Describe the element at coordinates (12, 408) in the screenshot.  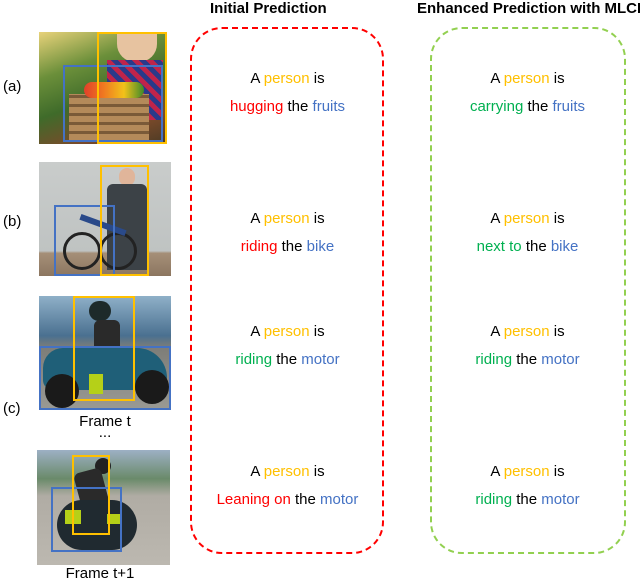
I see `row-label-c: (c)` at that location.